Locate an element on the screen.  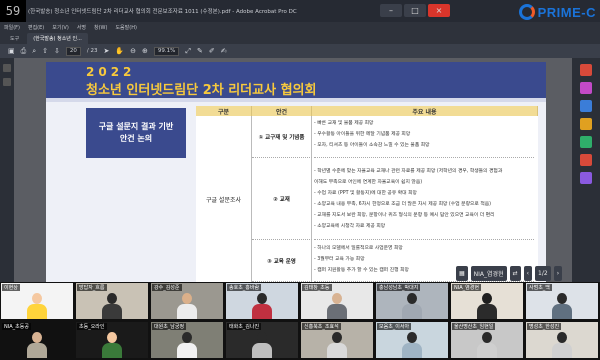
video-tile: 모음초_이서아 is located at coordinates (412, 340).